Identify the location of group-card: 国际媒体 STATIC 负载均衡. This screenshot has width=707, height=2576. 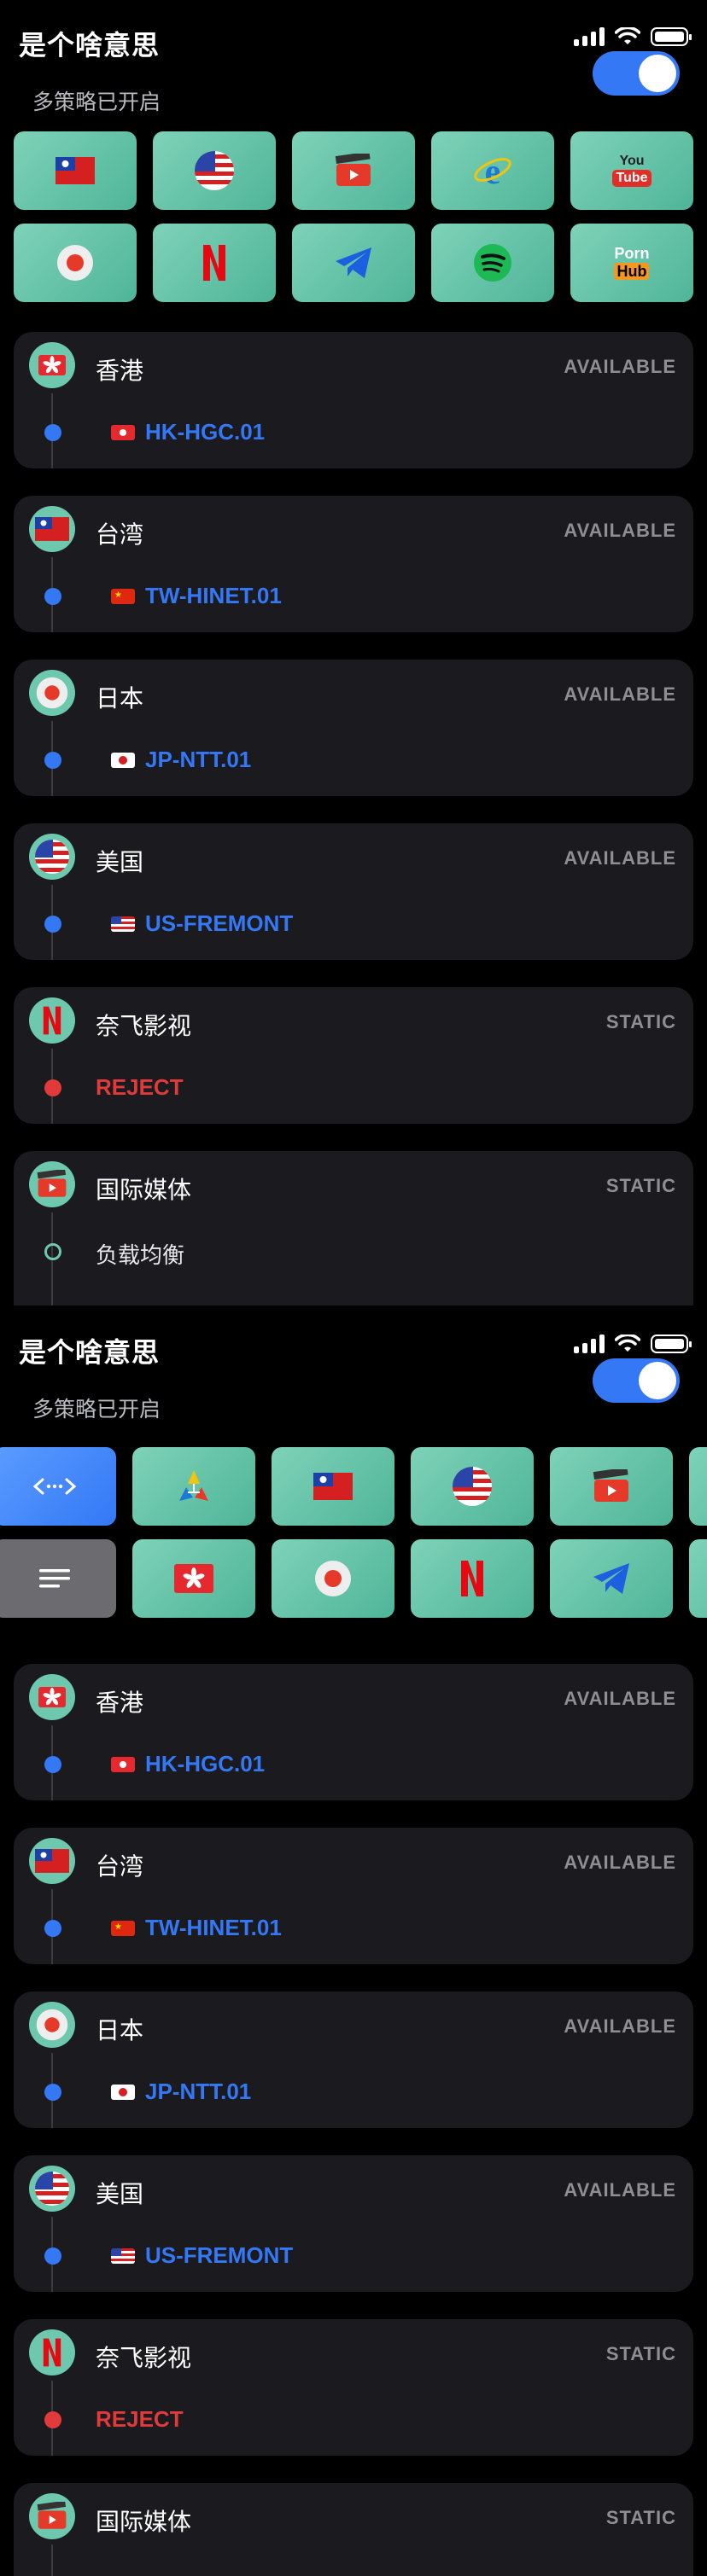
(353, 1228).